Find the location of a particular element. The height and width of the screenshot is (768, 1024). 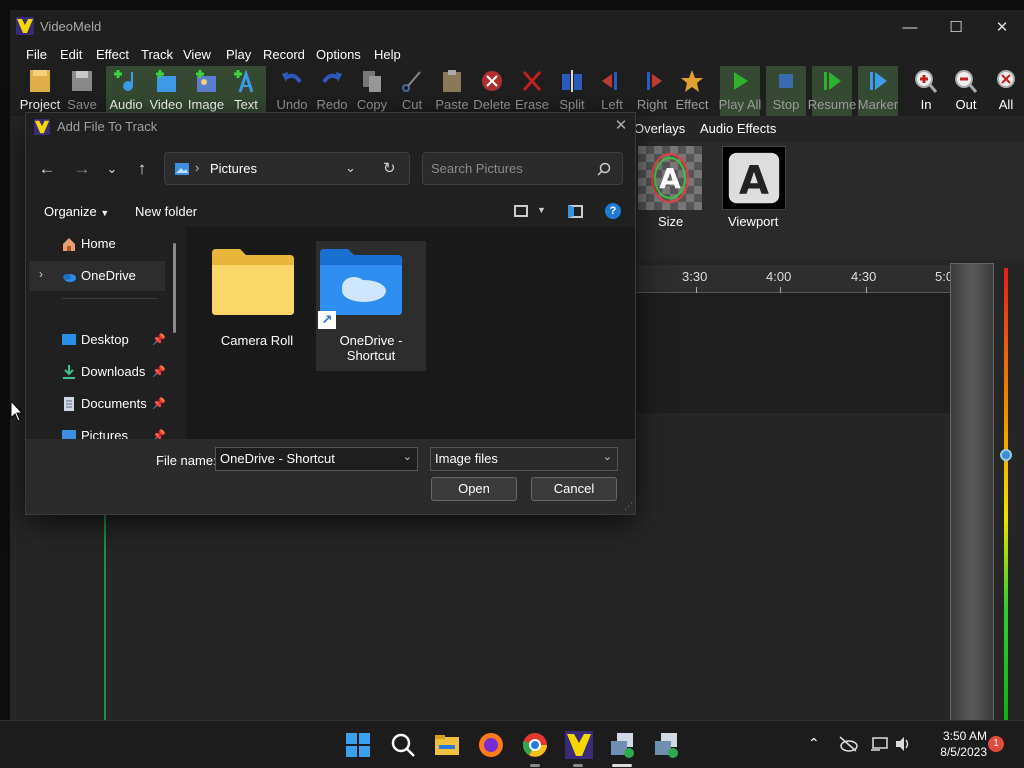

notification-badge: 1 is located at coordinates (996, 744).